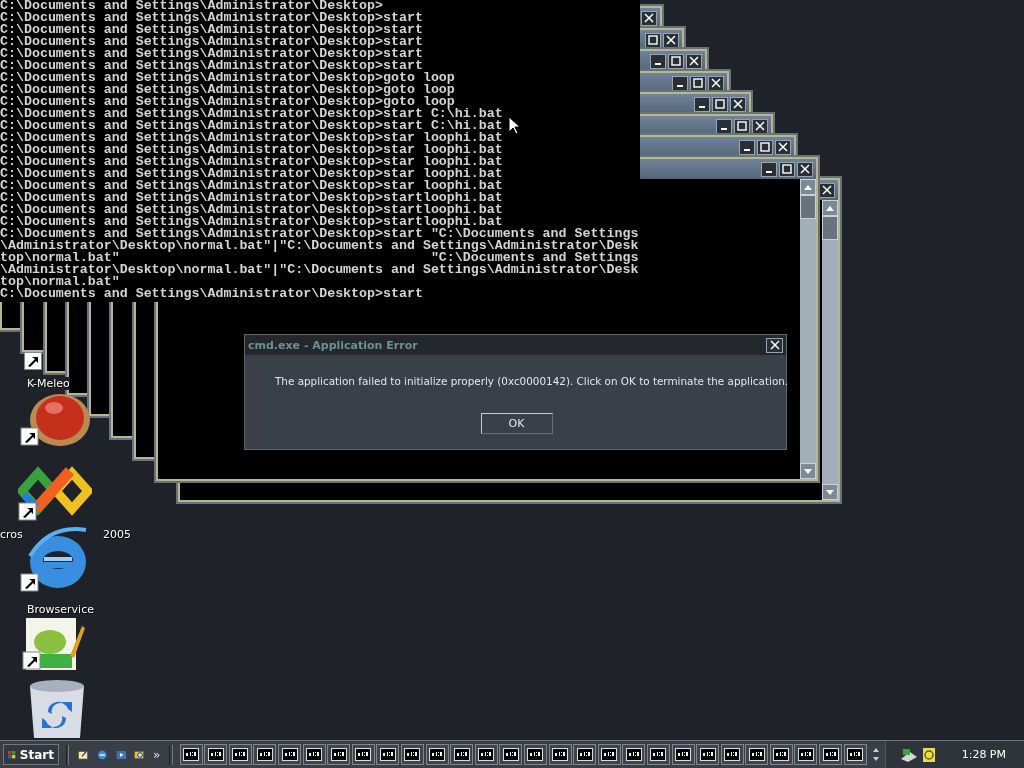 This screenshot has height=768, width=1024. I want to click on network-icon, so click(908, 754).